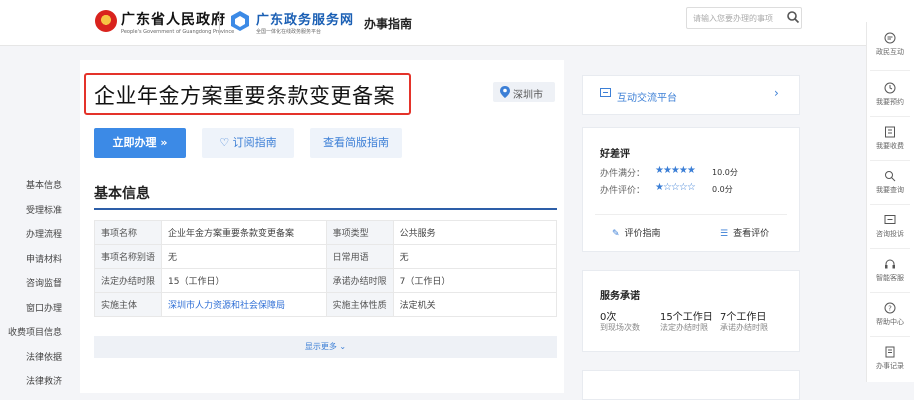 The image size is (914, 400). Describe the element at coordinates (226, 142) in the screenshot. I see `heart-icon: ♡` at that location.